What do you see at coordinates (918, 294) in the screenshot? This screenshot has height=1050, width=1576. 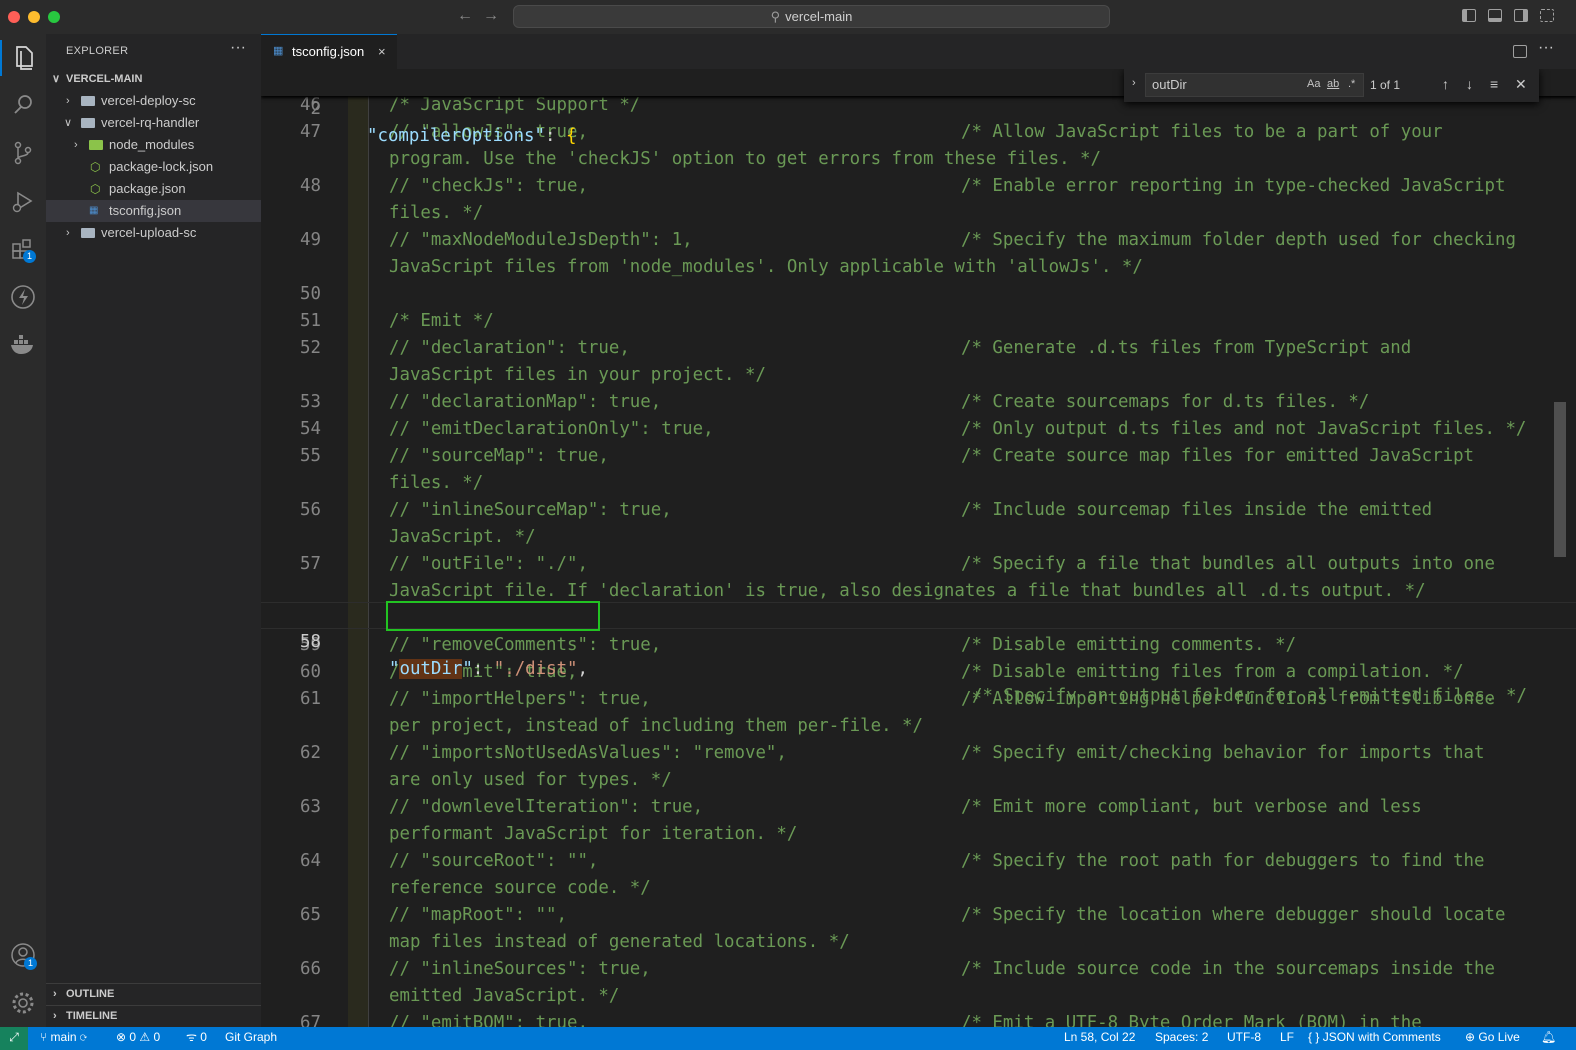 I see `code-line-50: 50` at bounding box center [918, 294].